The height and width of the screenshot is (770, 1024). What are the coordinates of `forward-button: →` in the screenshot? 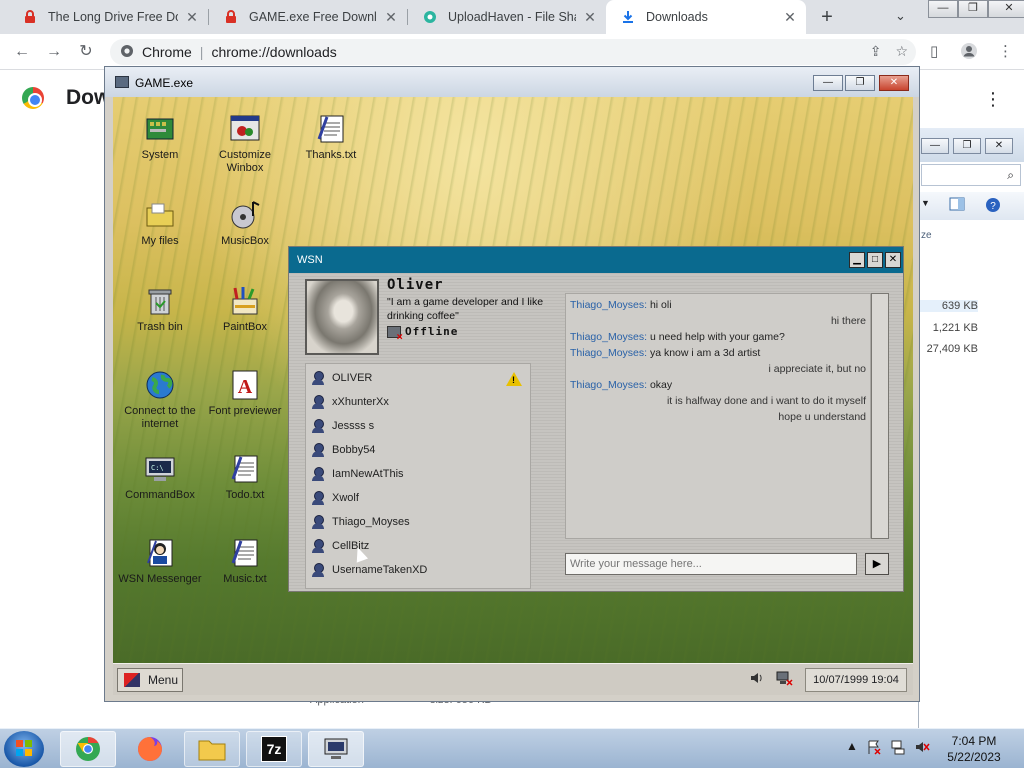 It's located at (54, 52).